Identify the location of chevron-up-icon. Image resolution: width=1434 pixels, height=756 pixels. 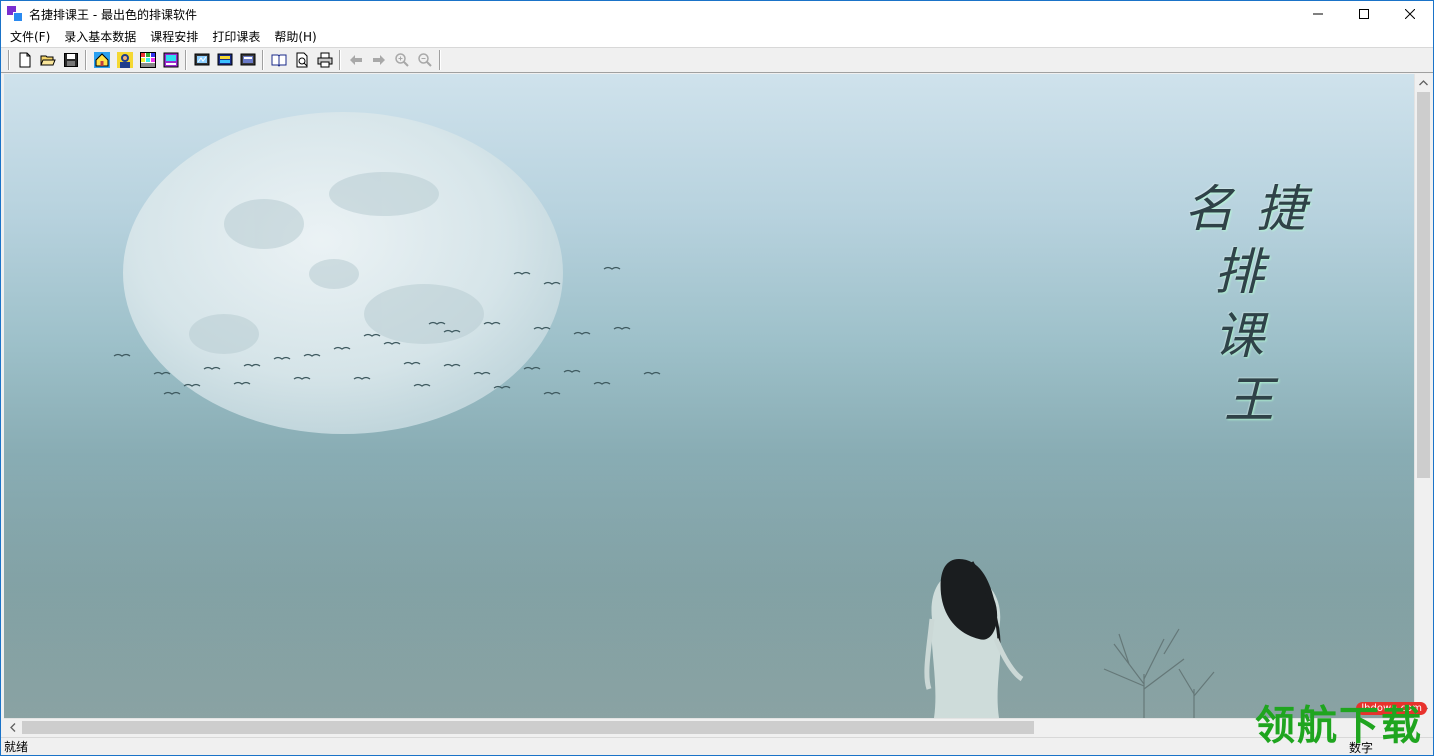
(1423, 82).